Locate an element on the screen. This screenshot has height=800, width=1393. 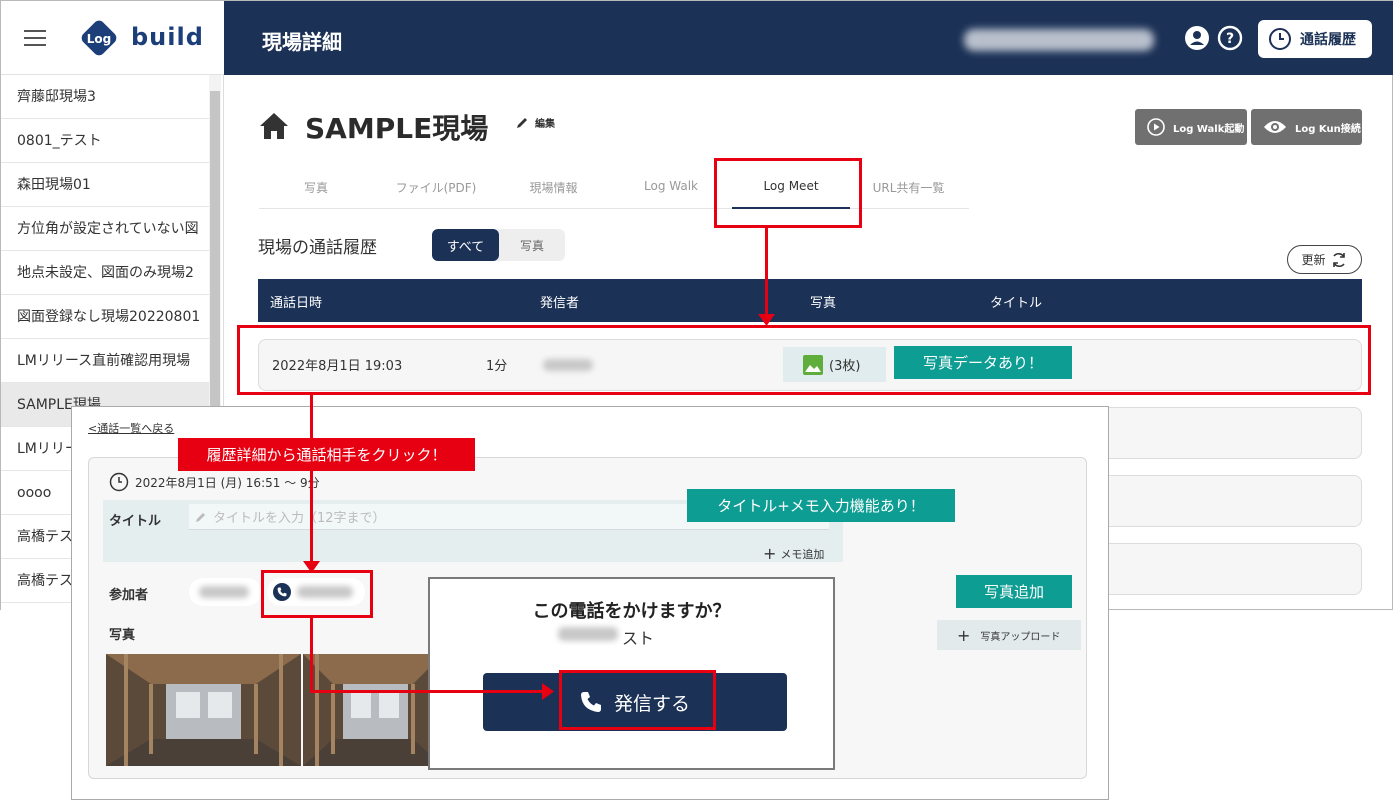
call-history-title: 現場の通話履歴 is located at coordinates (317, 248).